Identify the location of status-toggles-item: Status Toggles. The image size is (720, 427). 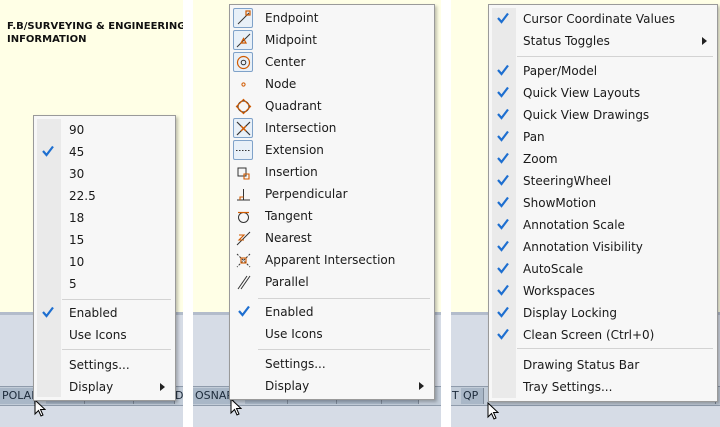
(603, 41).